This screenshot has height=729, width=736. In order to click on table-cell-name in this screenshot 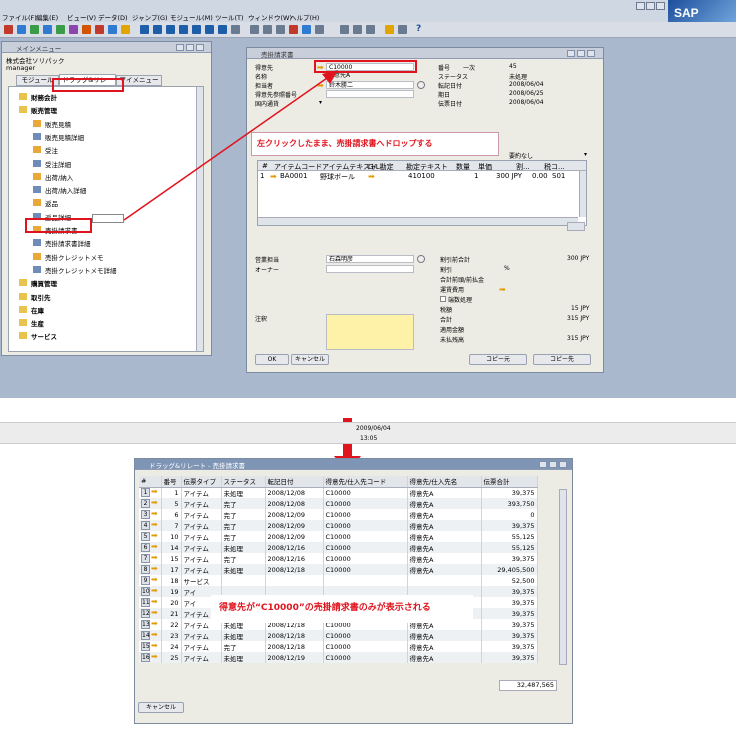, I will do `click(444, 580)`.